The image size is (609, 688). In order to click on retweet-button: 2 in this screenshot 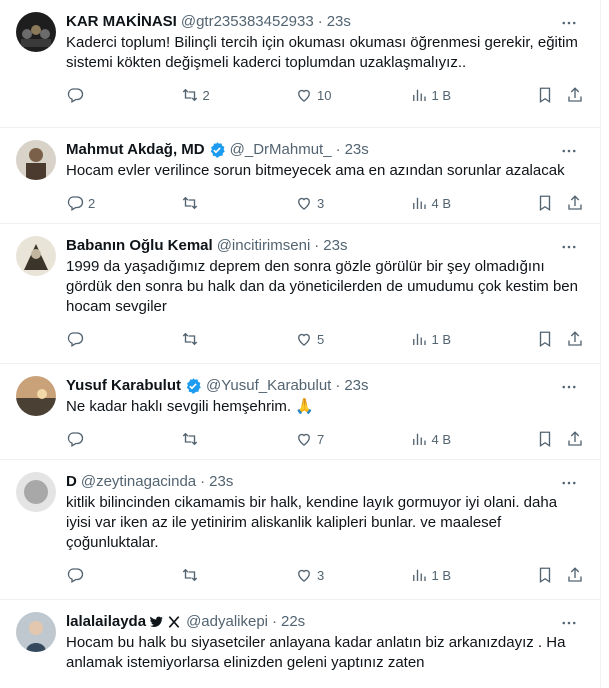, I will do `click(211, 95)`.